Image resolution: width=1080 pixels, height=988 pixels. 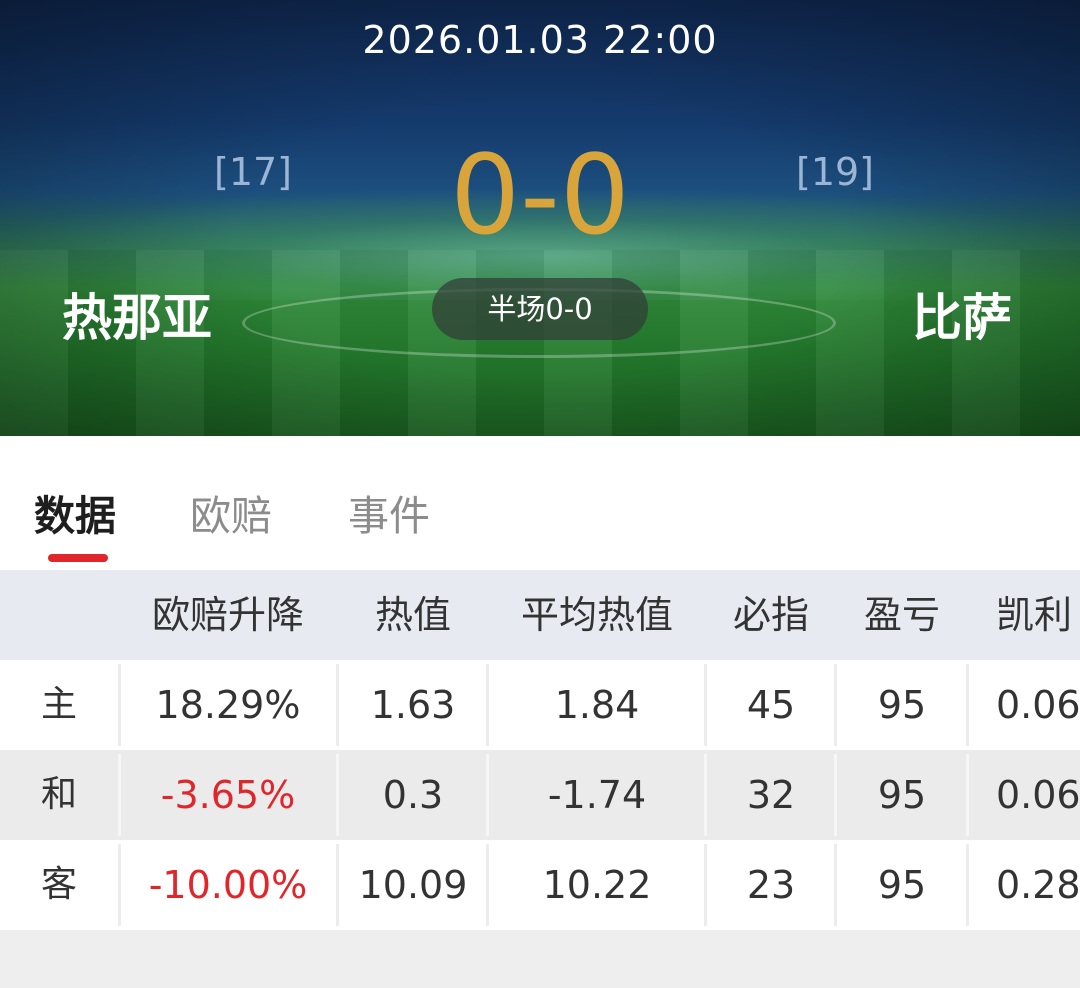 What do you see at coordinates (901, 615) in the screenshot?
I see `column-header: 盈亏` at bounding box center [901, 615].